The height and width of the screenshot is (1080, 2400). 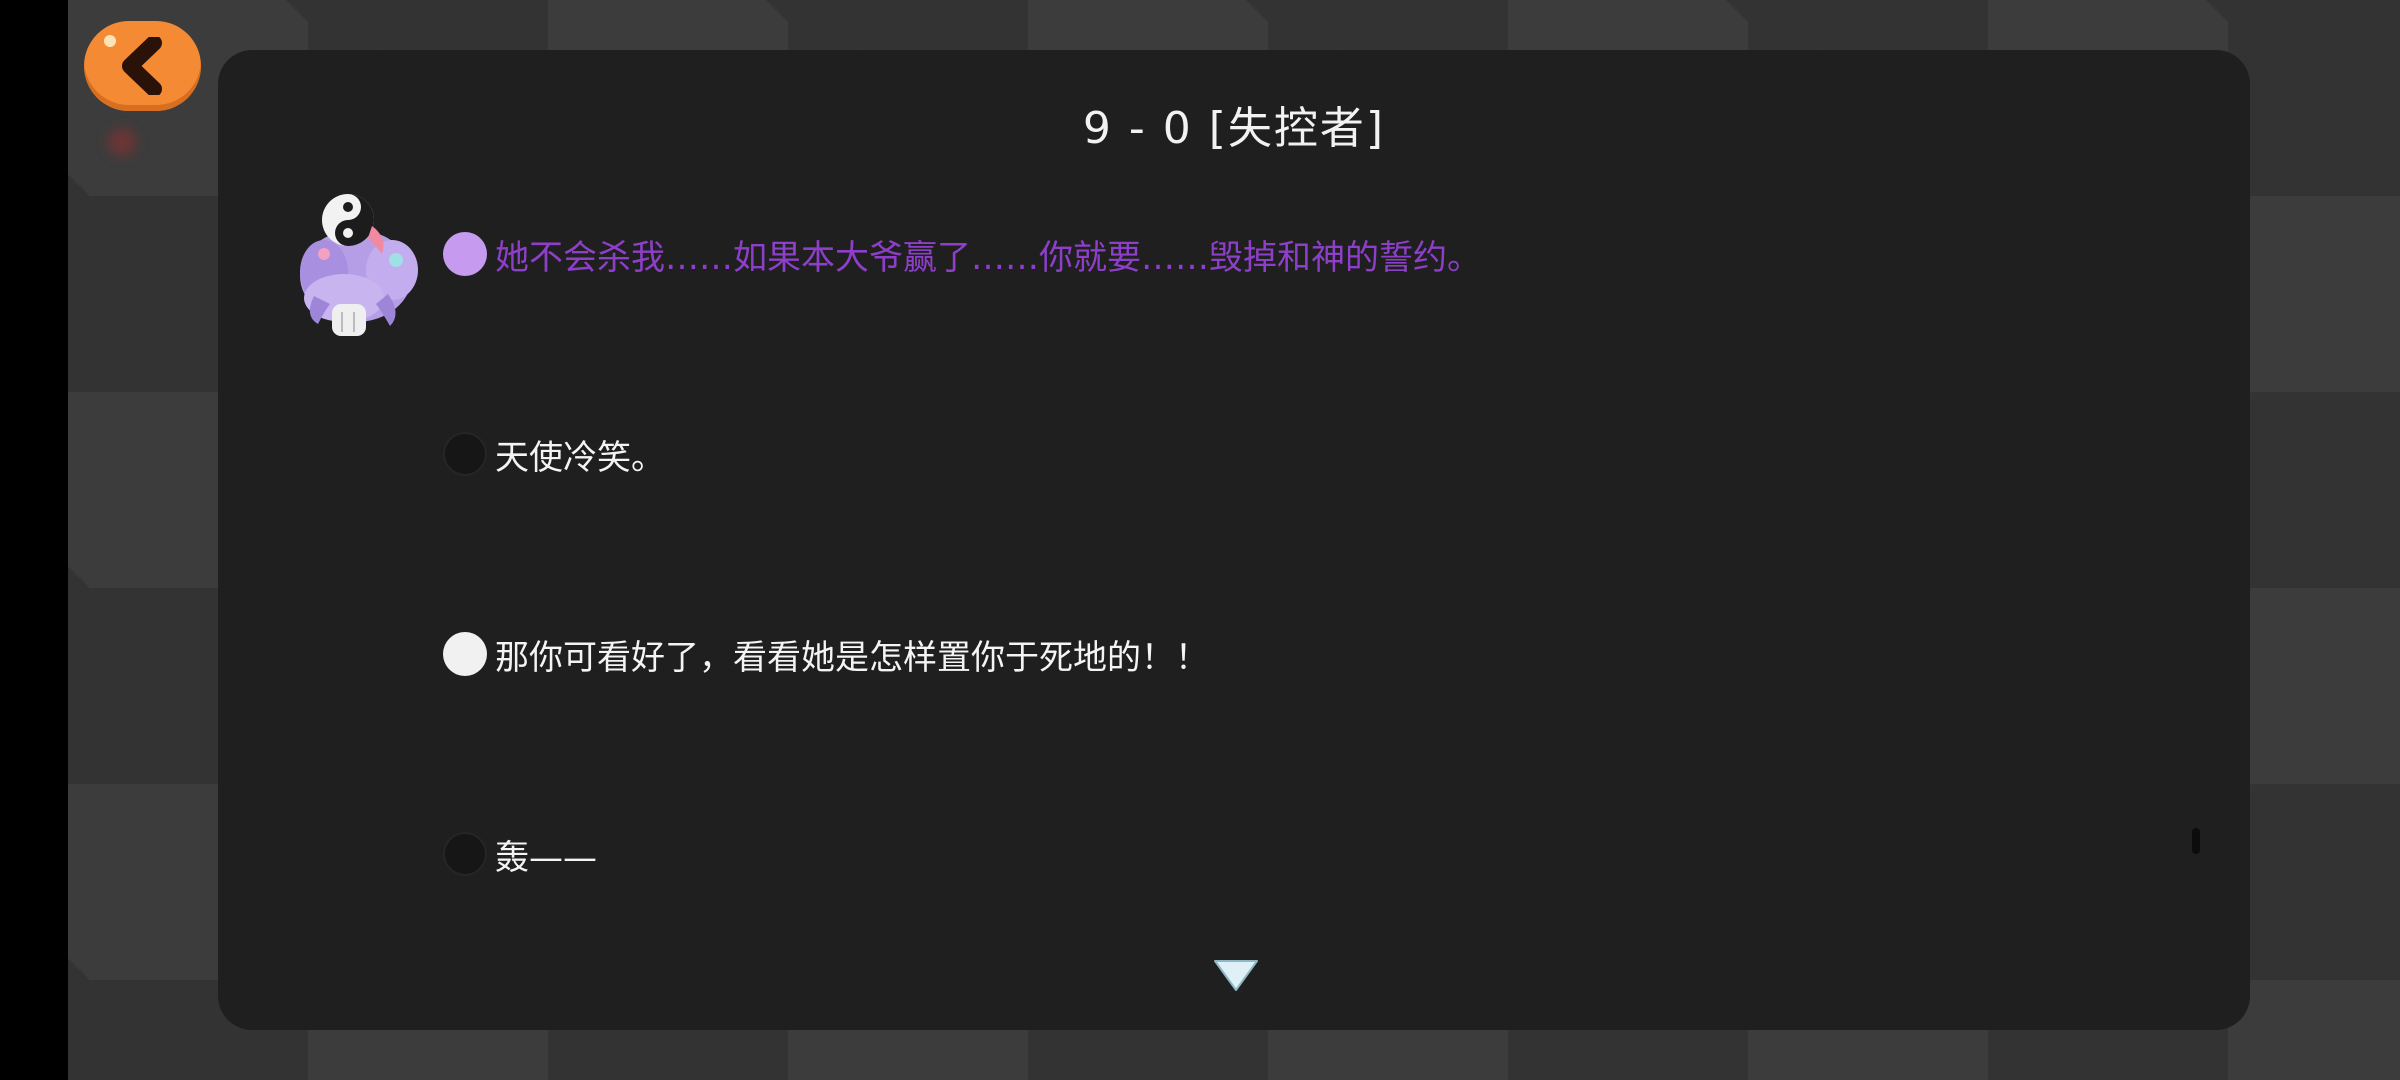 I want to click on dialogue-text: 她不会杀我……如果本大爷赢了……你就要……毁掉和神的誓约。, so click(x=988, y=257).